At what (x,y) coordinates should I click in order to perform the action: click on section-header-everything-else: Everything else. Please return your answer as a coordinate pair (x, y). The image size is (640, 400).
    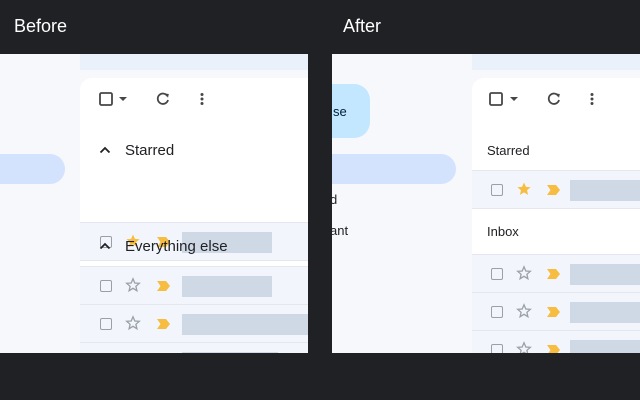
    Looking at the image, I should click on (194, 246).